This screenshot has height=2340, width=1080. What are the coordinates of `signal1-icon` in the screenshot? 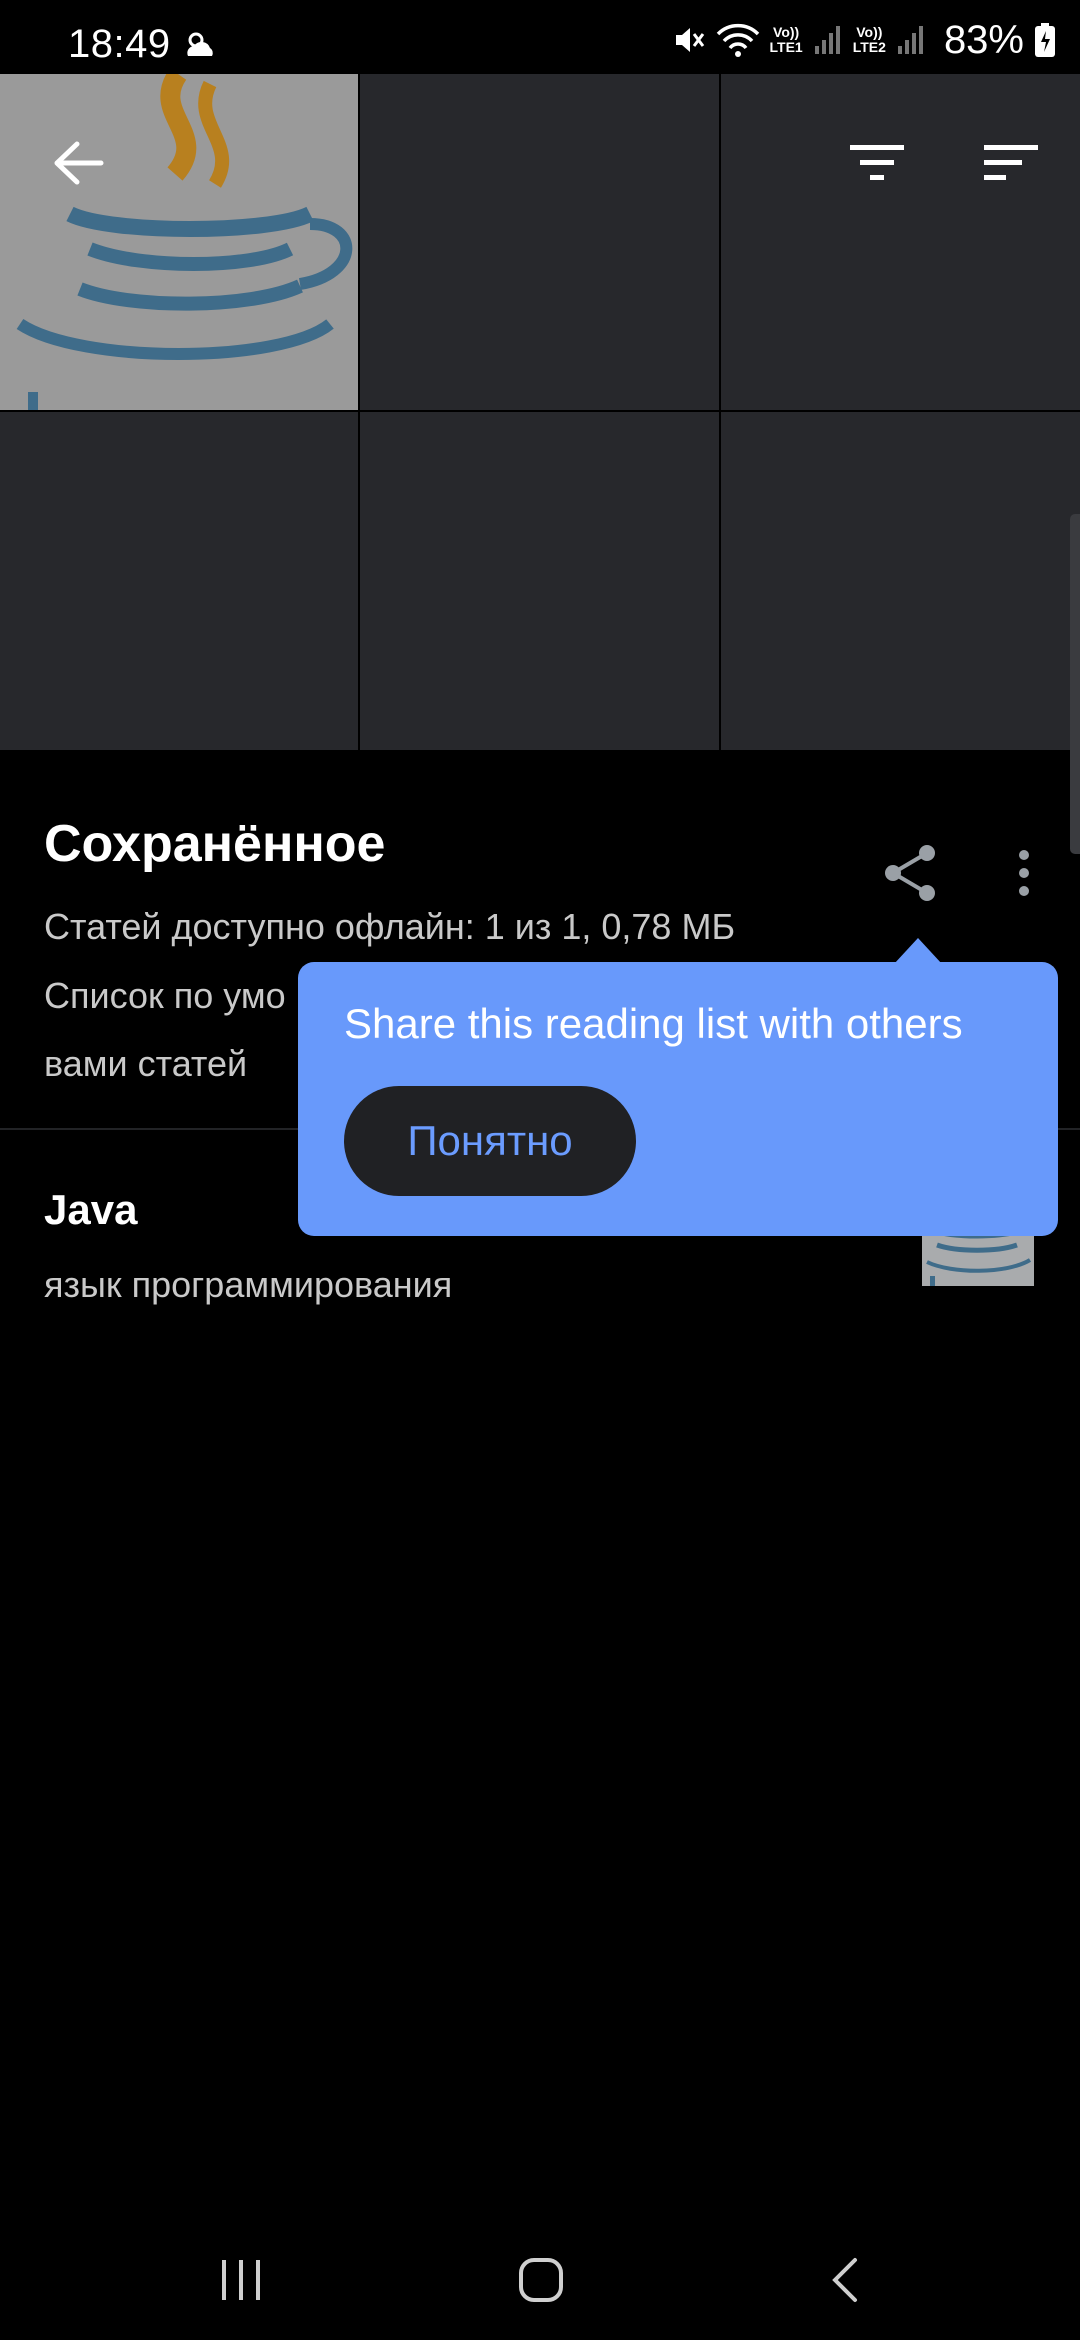 It's located at (827, 40).